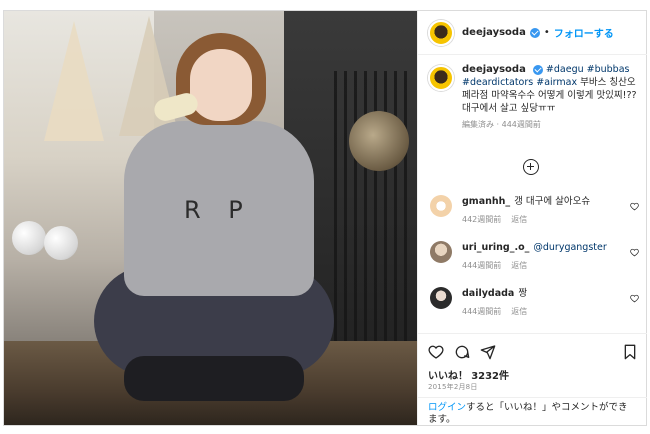 Image resolution: width=650 pixels, height=434 pixels. I want to click on post-header: deejaysoda • フォローする, so click(532, 33).